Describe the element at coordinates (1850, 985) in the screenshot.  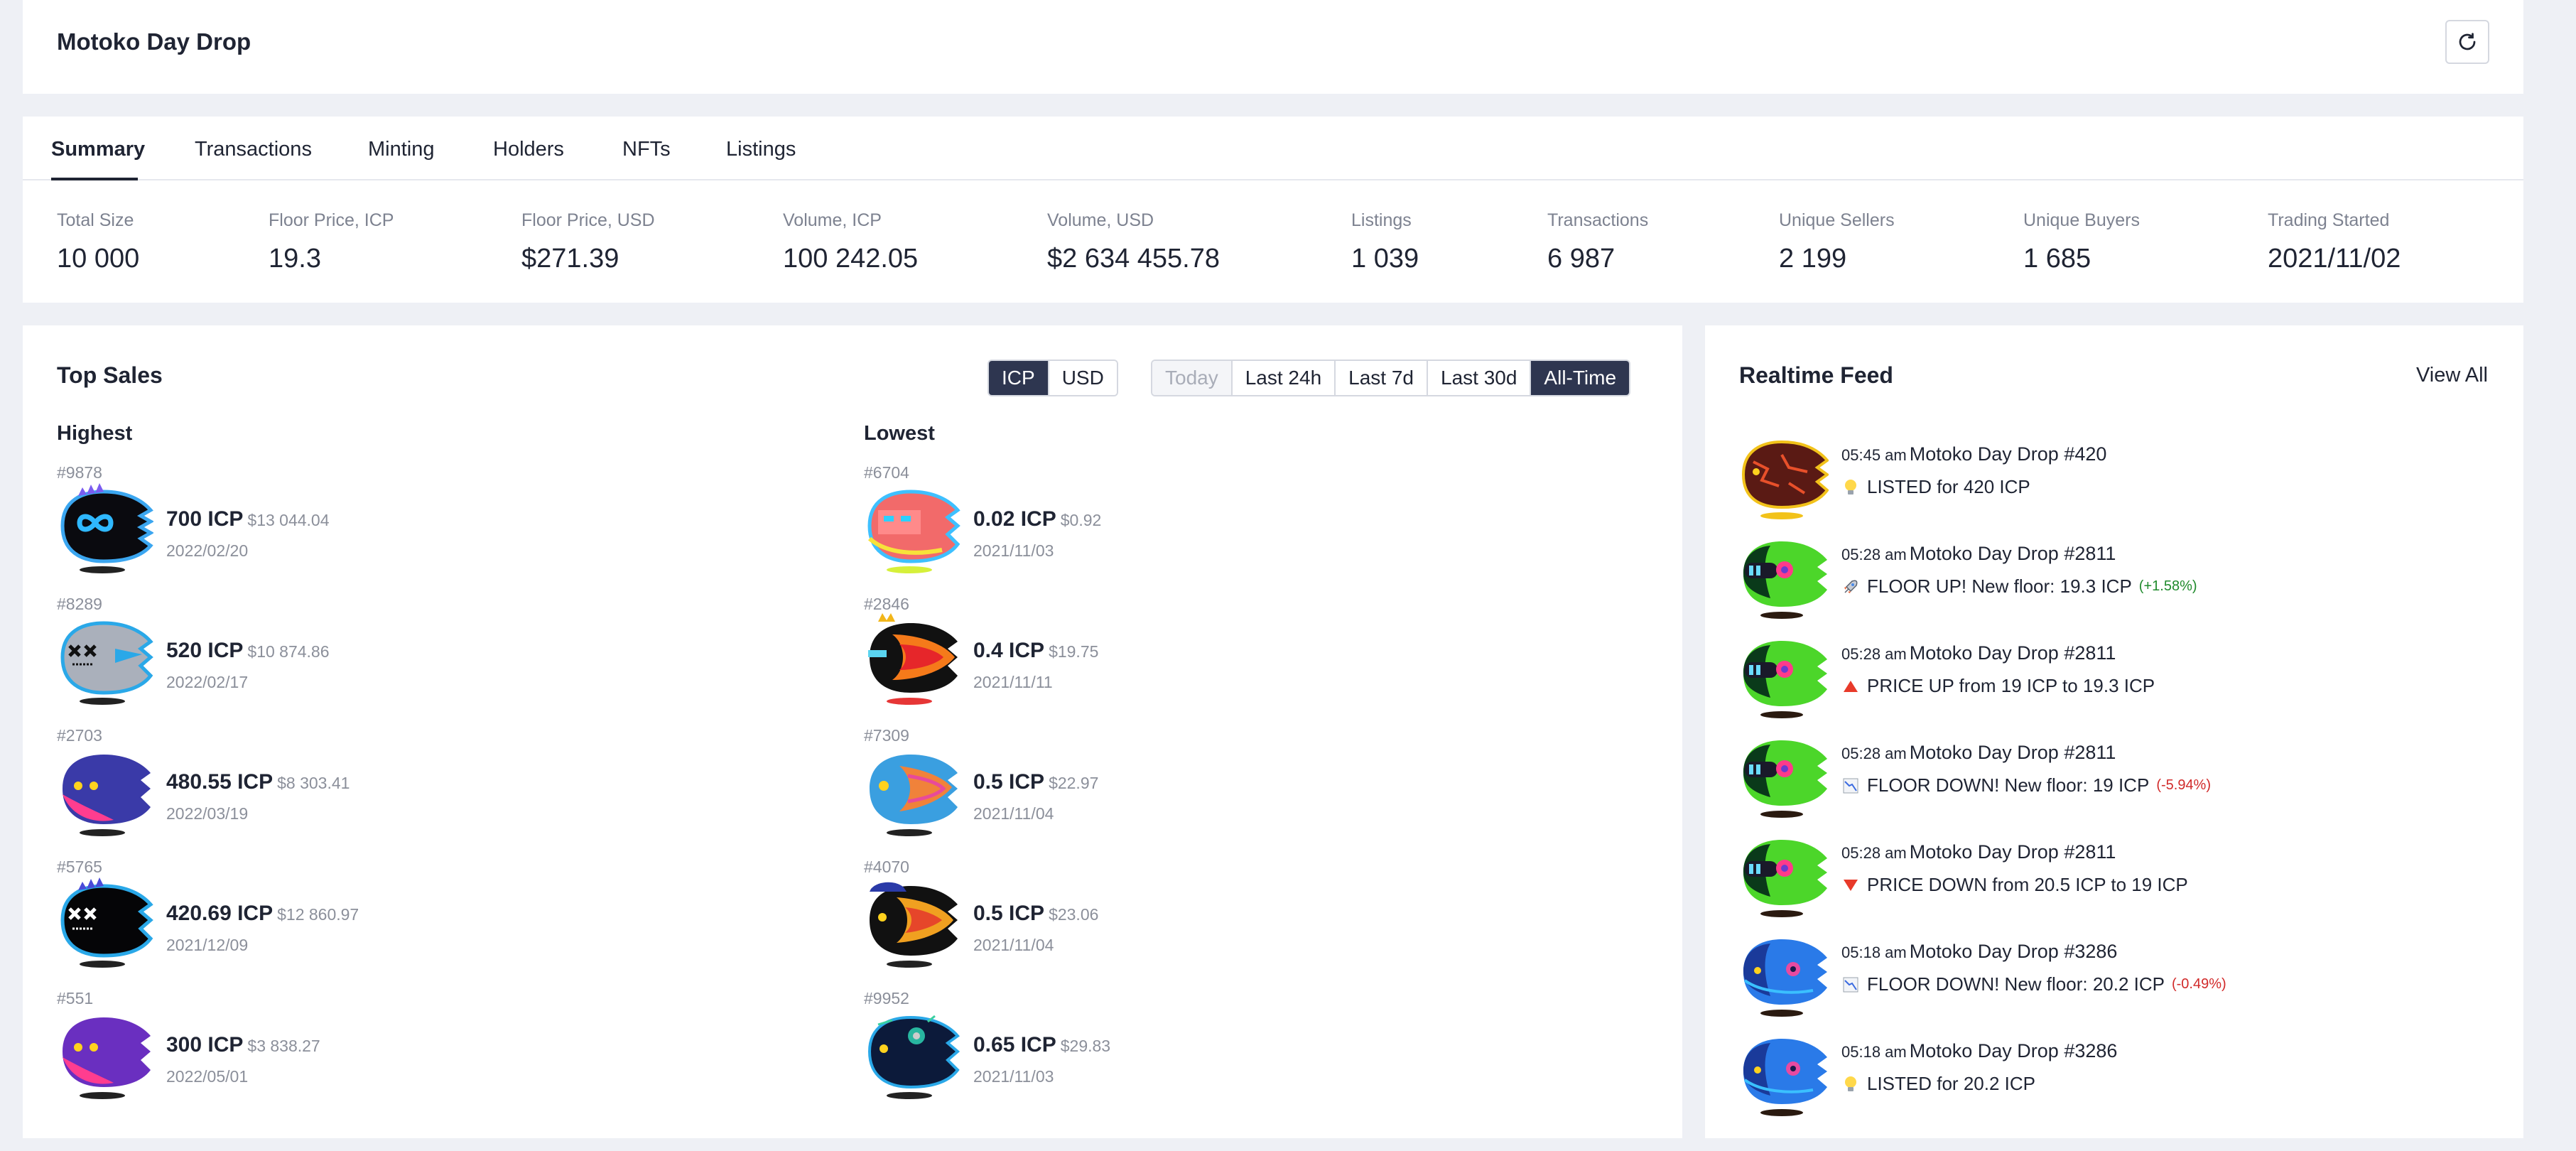
I see `chart-down-icon` at that location.